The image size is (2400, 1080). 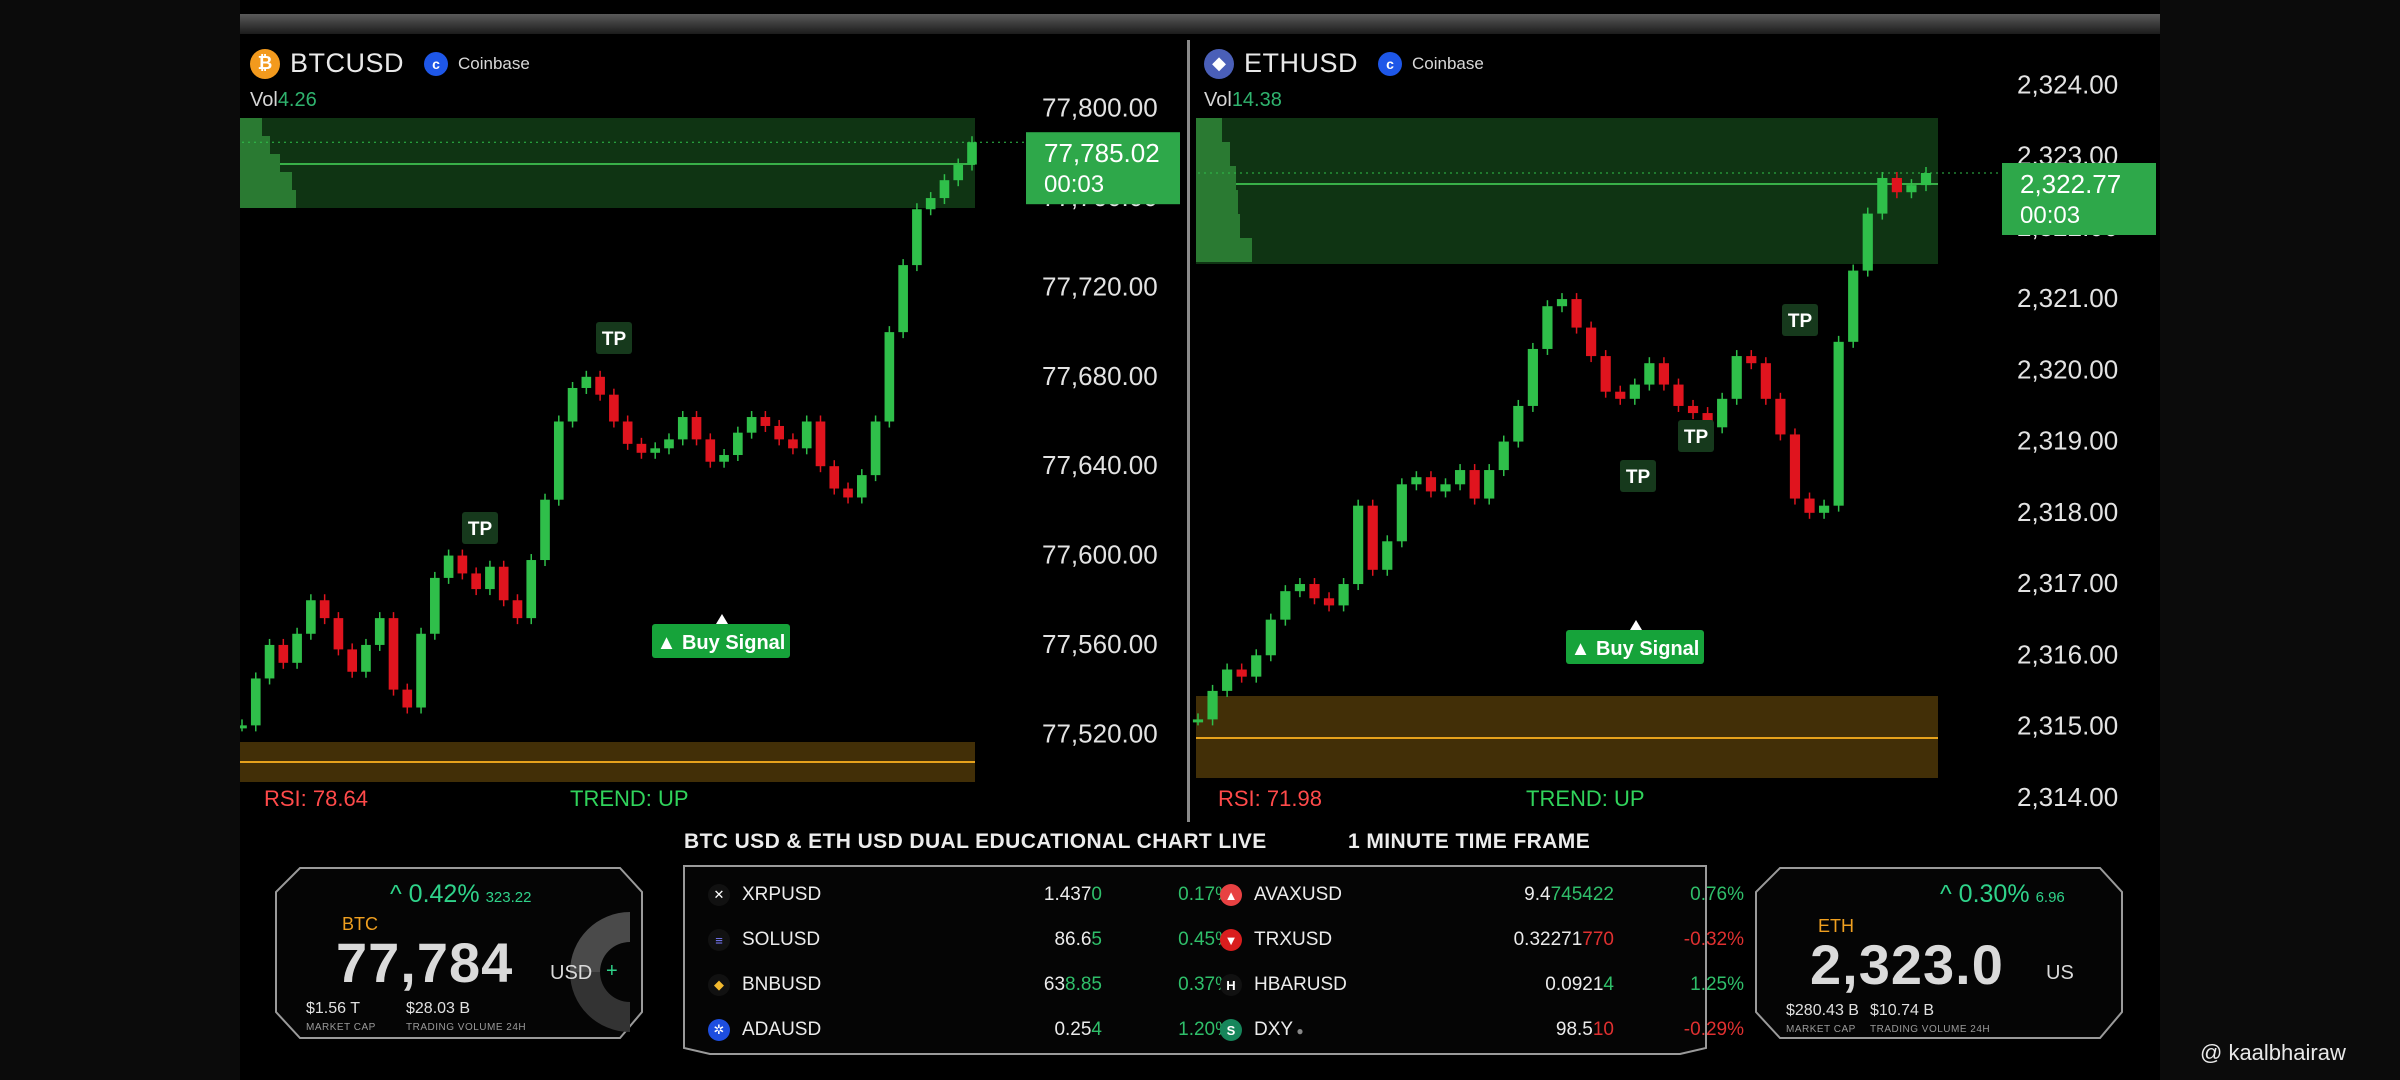 I want to click on hedera-icon: H, so click(x=1231, y=985).